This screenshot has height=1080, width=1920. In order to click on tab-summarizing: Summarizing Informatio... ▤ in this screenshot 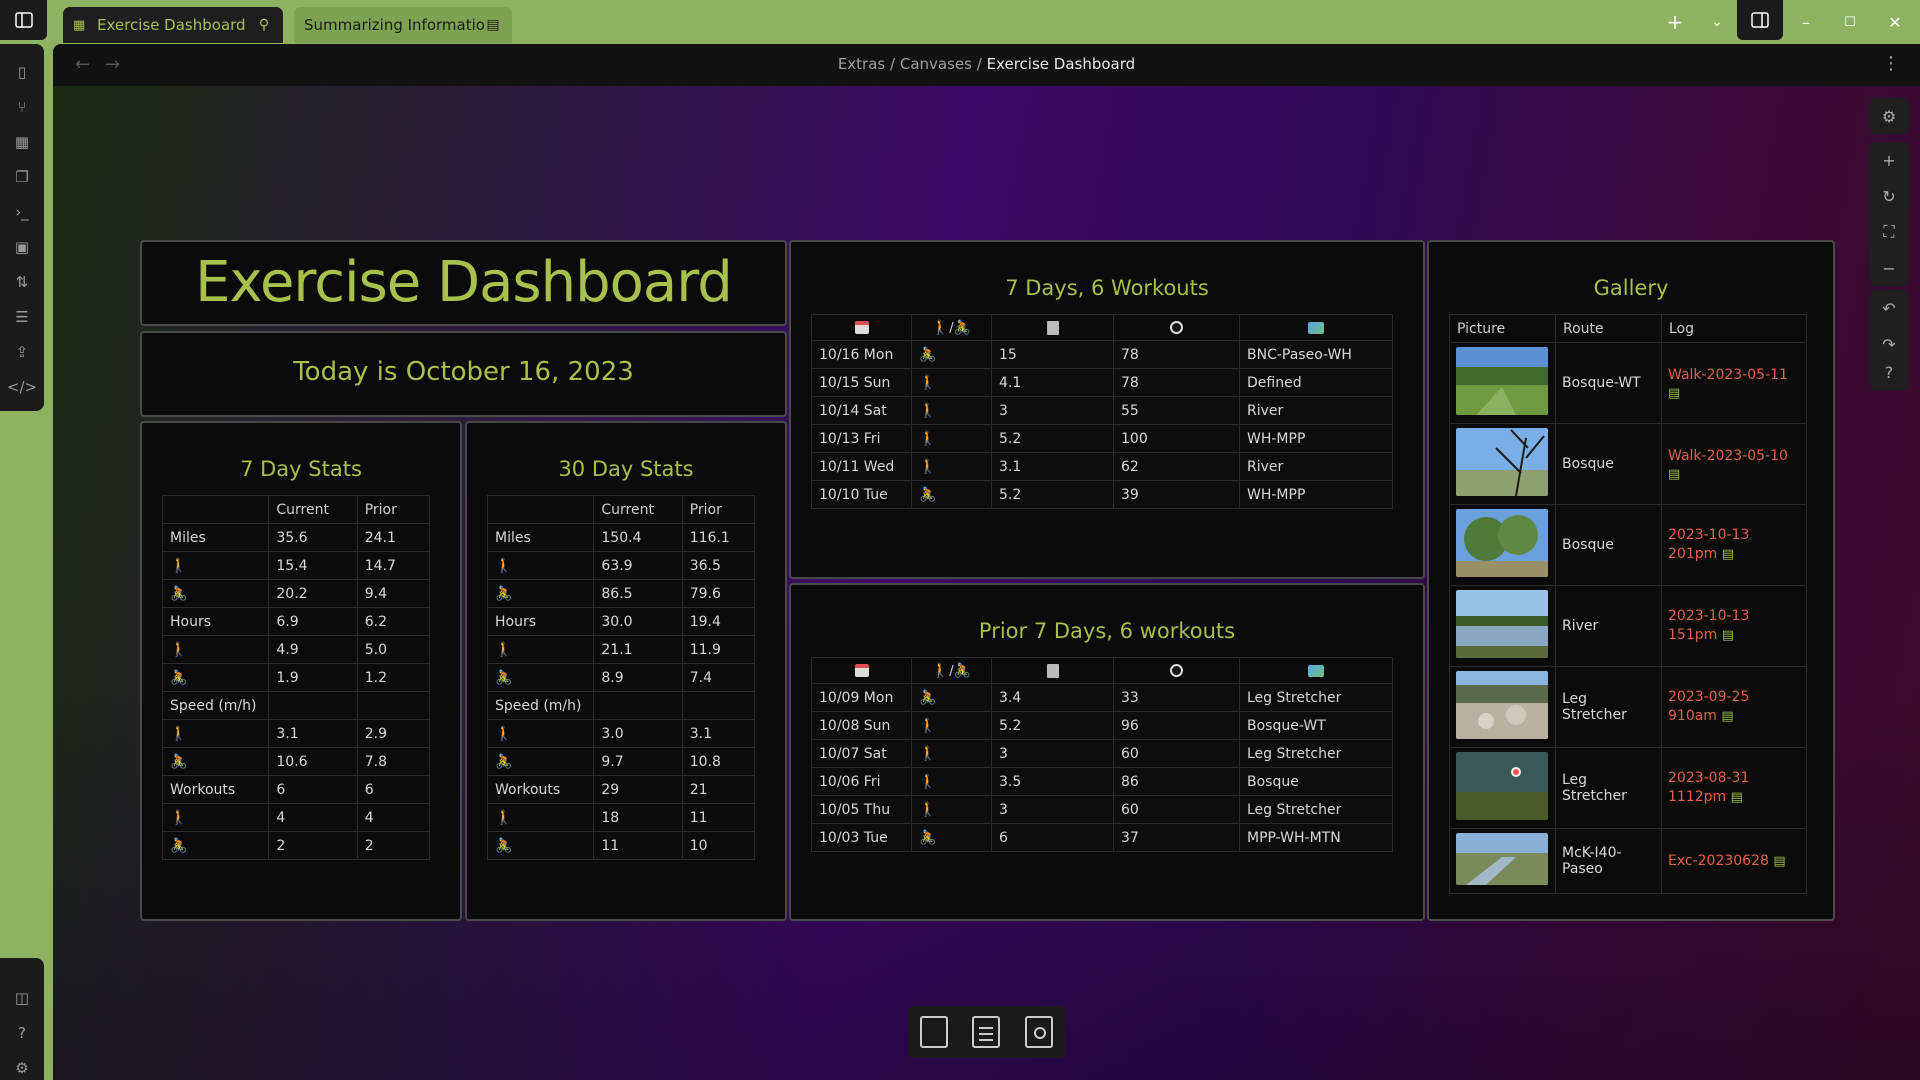, I will do `click(403, 25)`.